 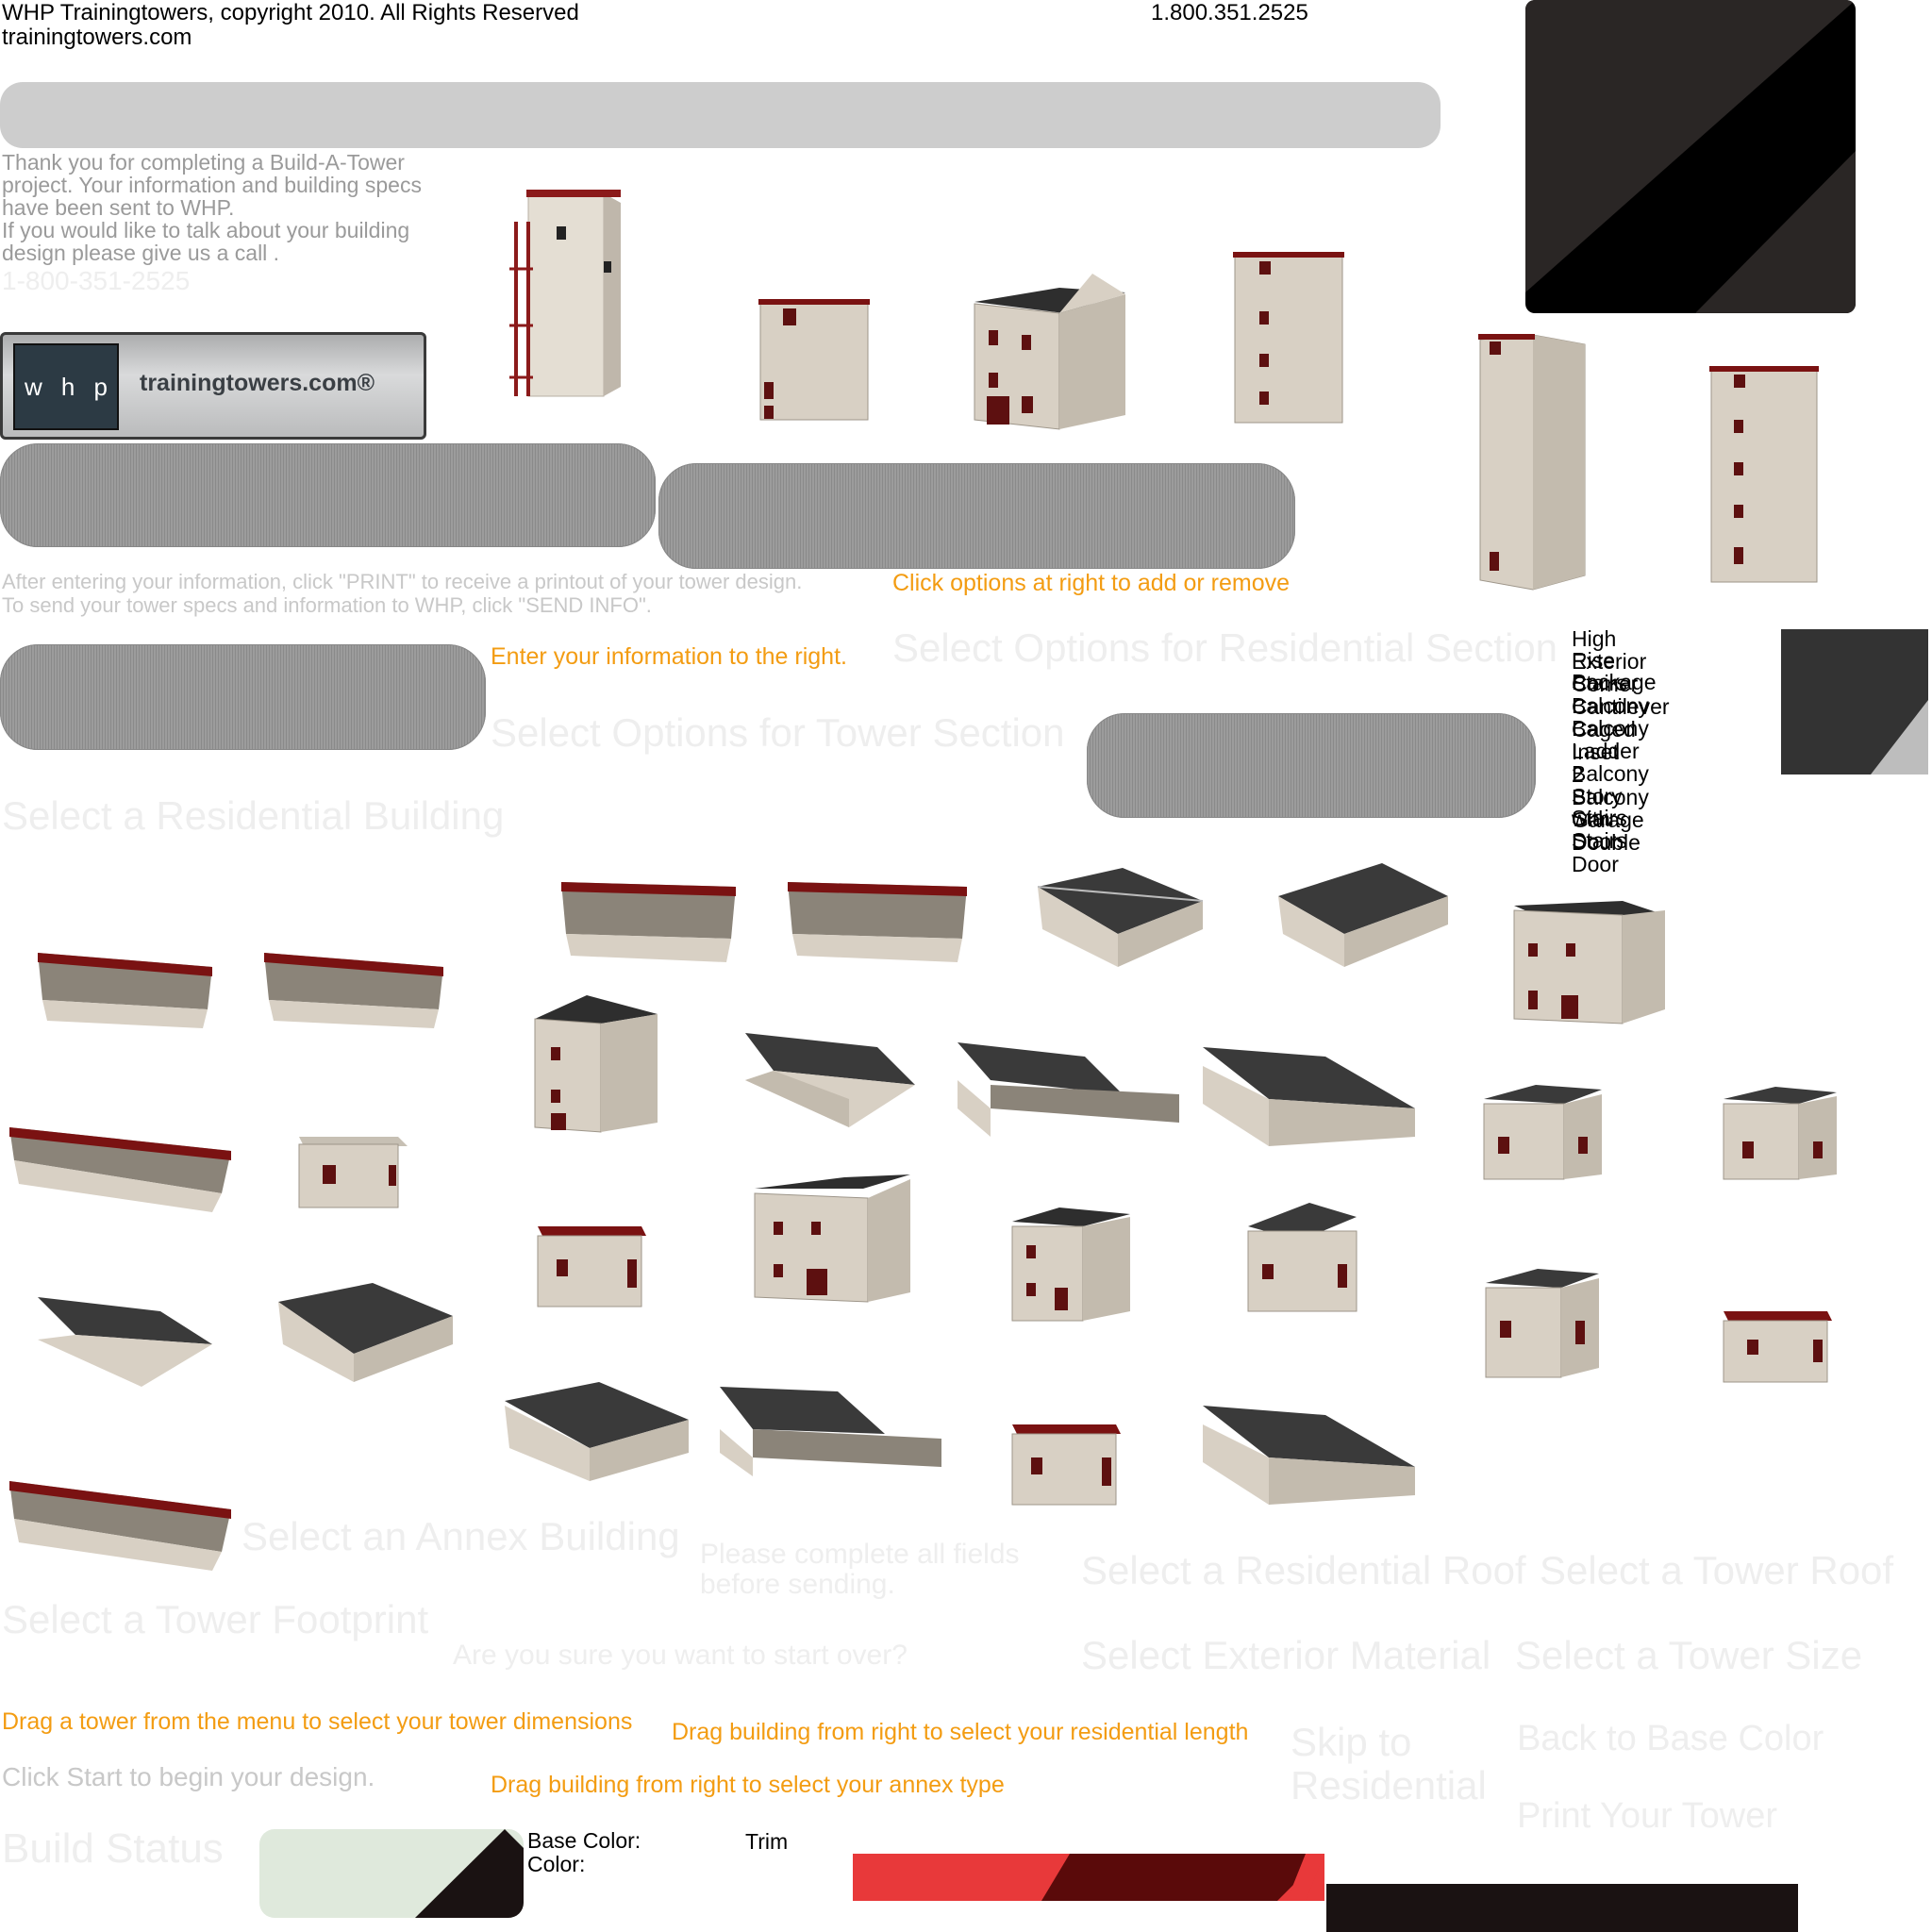 What do you see at coordinates (97, 38) in the screenshot?
I see `site-url: trainingtowers.com` at bounding box center [97, 38].